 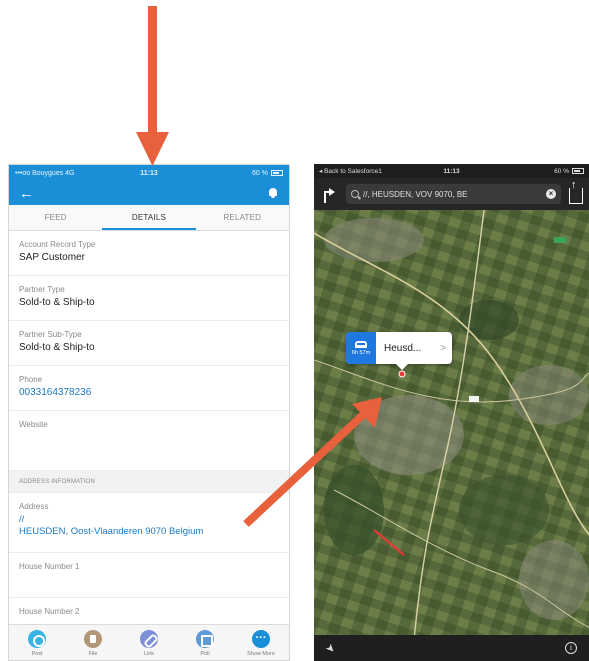 I want to click on directions-icon, so click(x=329, y=194).